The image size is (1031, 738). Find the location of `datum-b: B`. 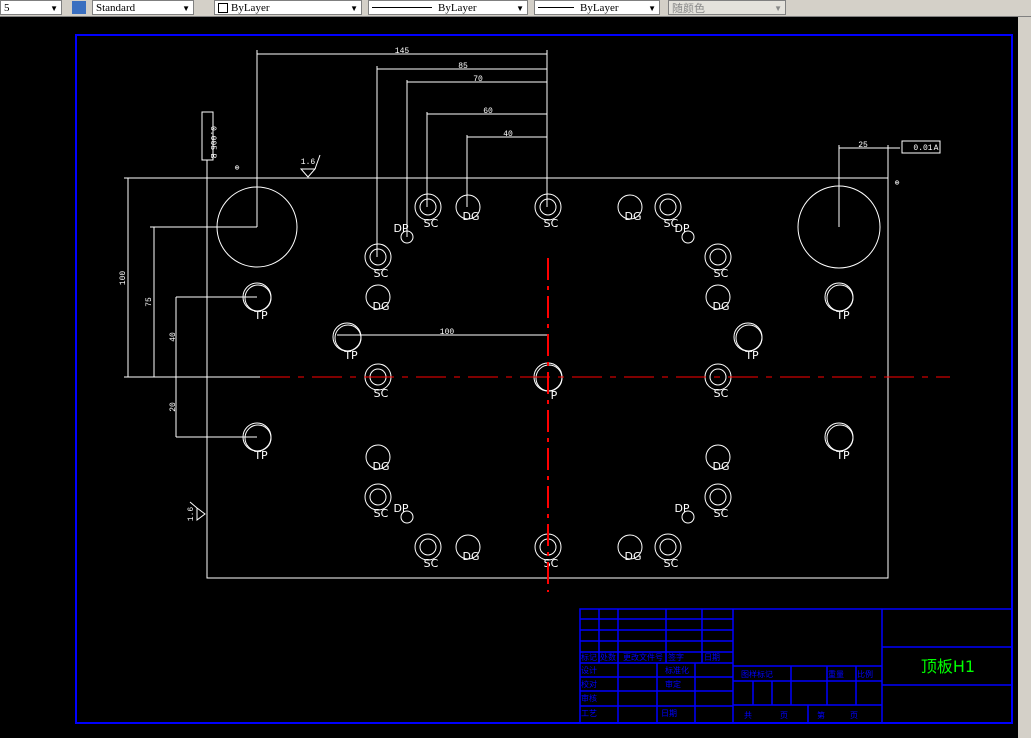

datum-b: B is located at coordinates (212, 156).